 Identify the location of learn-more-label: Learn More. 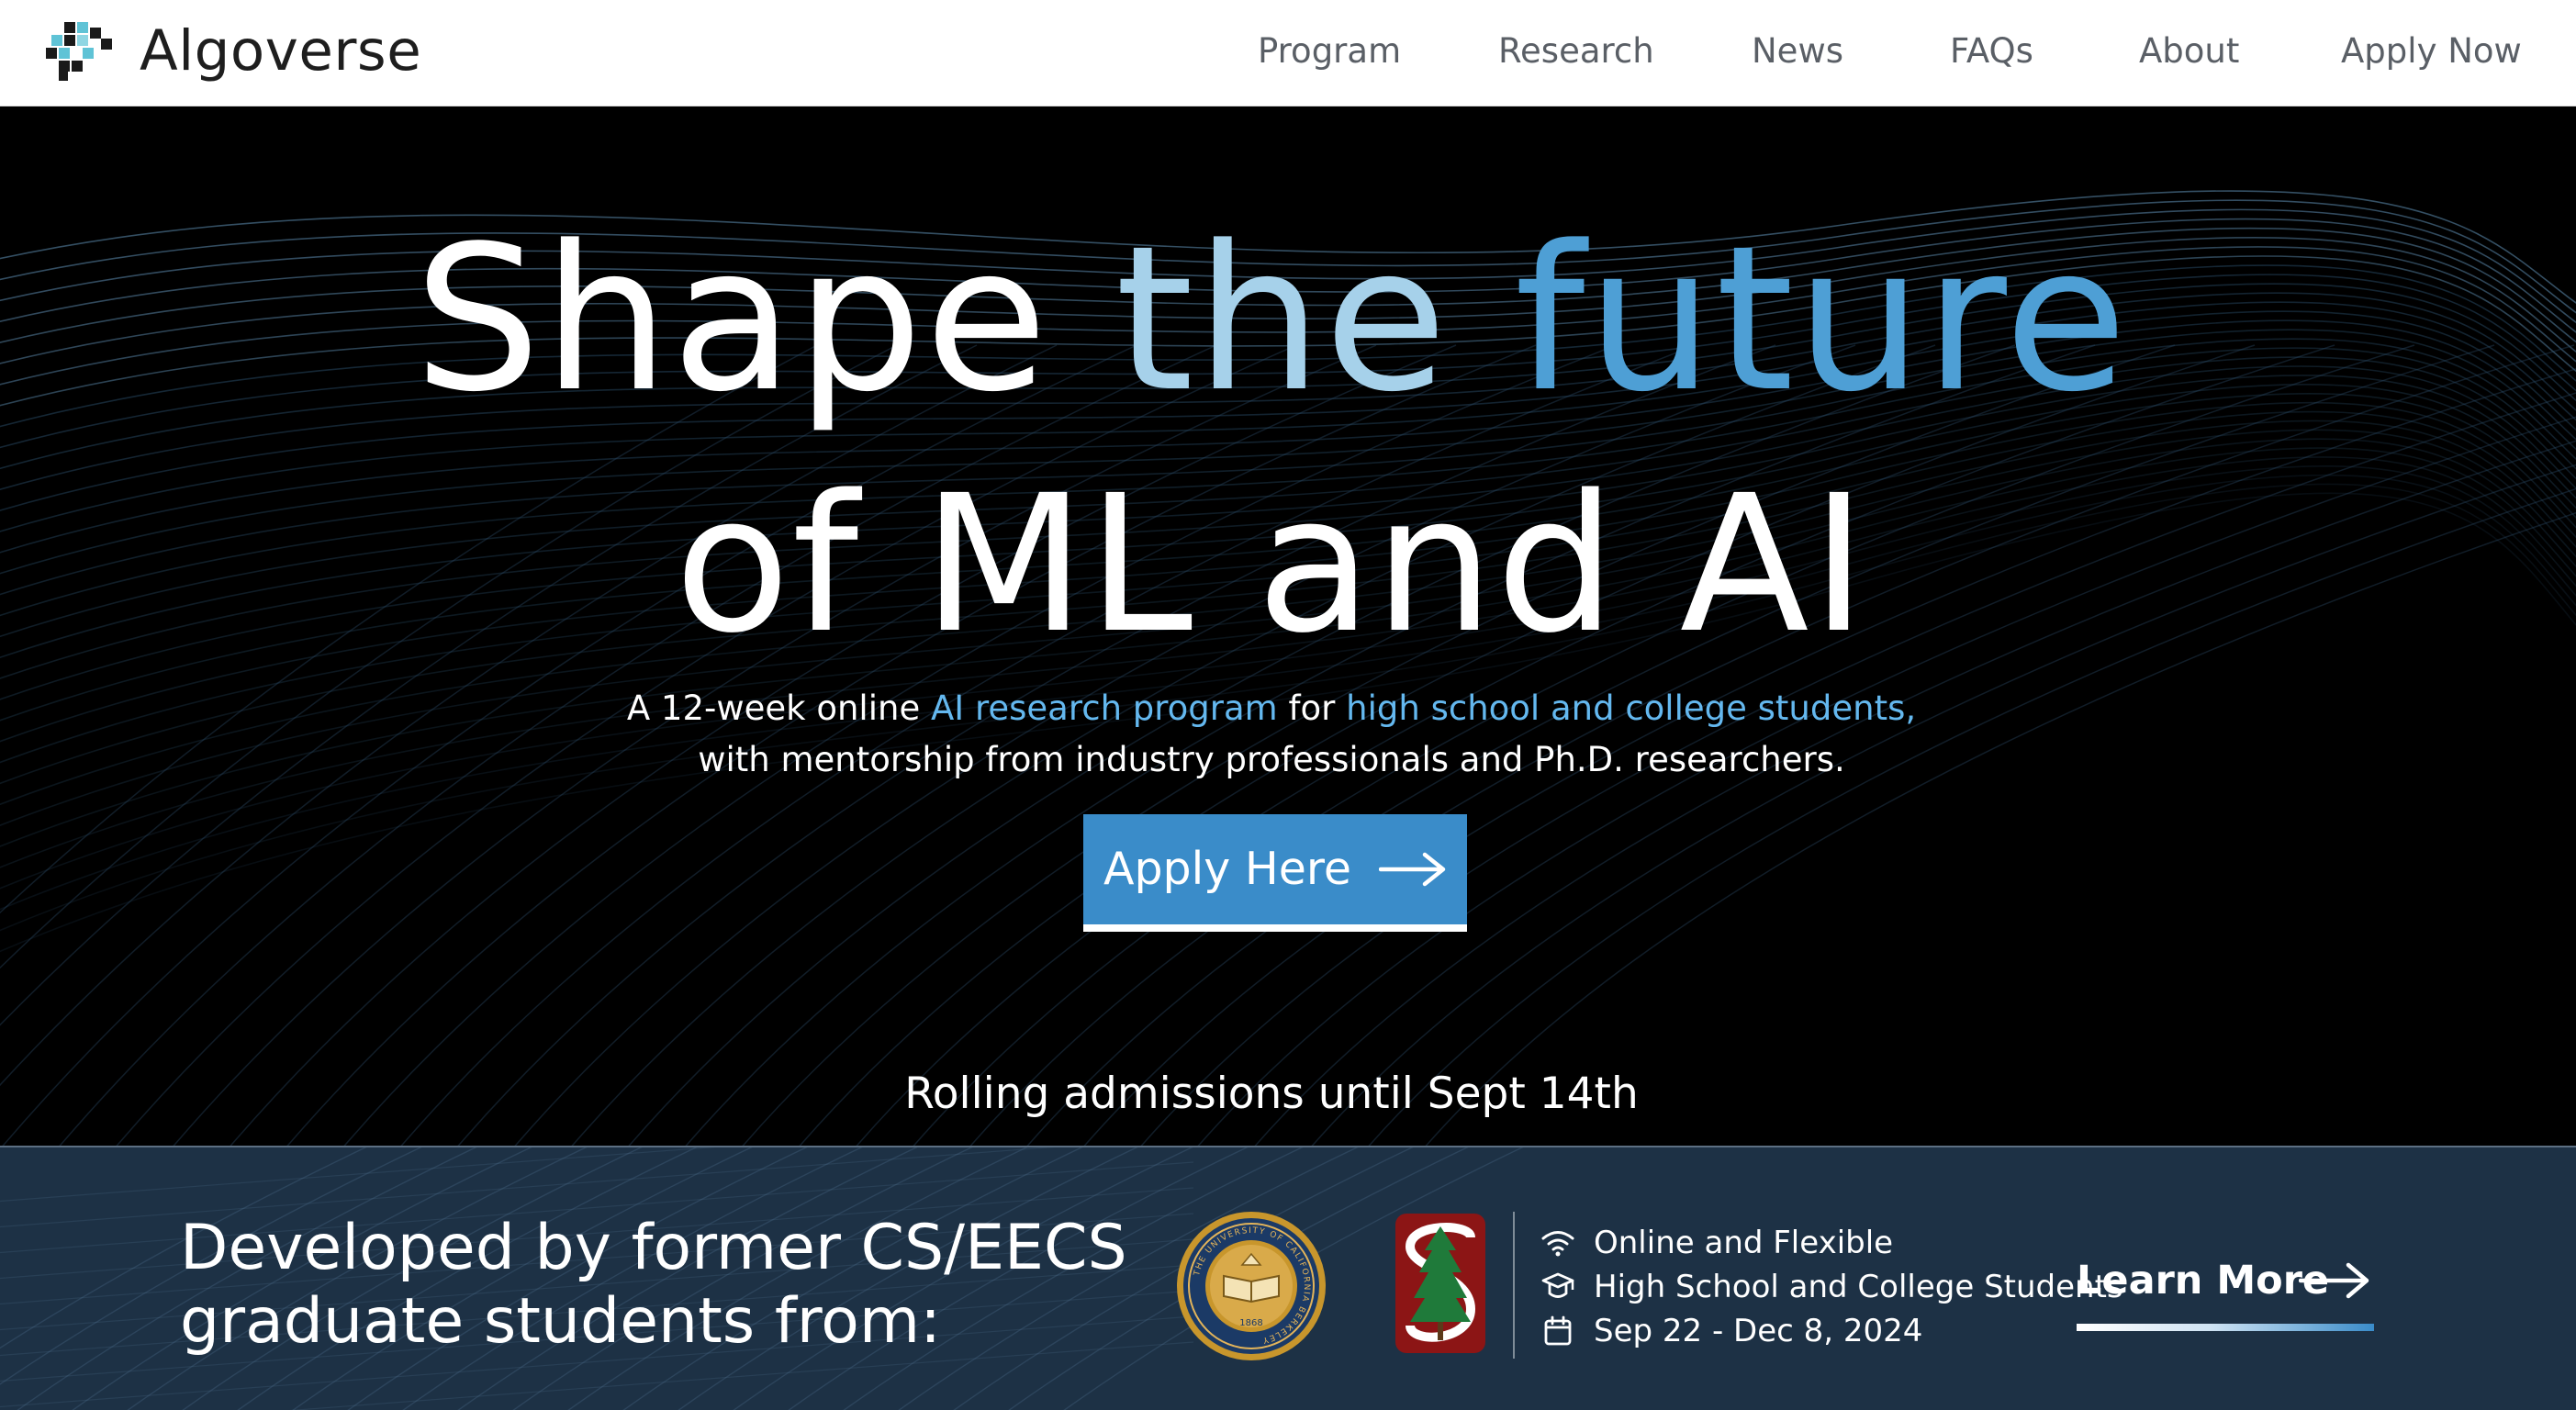
(2203, 1281).